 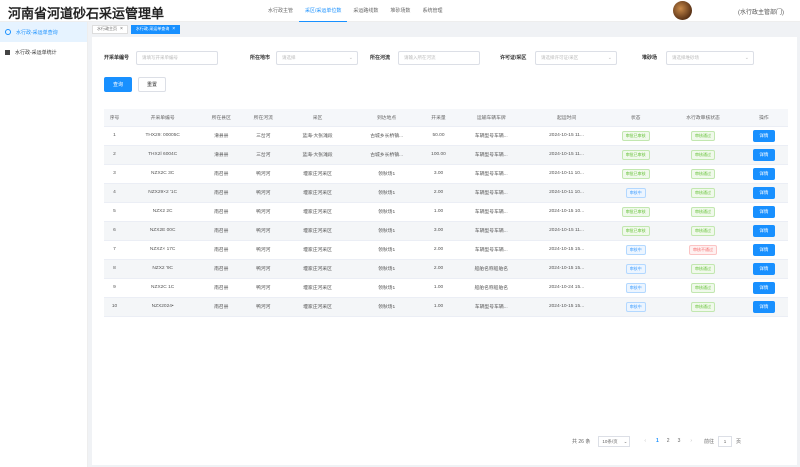 What do you see at coordinates (155, 29) in the screenshot?
I see `tab-bill-query: 水行政-采运单查询 ×` at bounding box center [155, 29].